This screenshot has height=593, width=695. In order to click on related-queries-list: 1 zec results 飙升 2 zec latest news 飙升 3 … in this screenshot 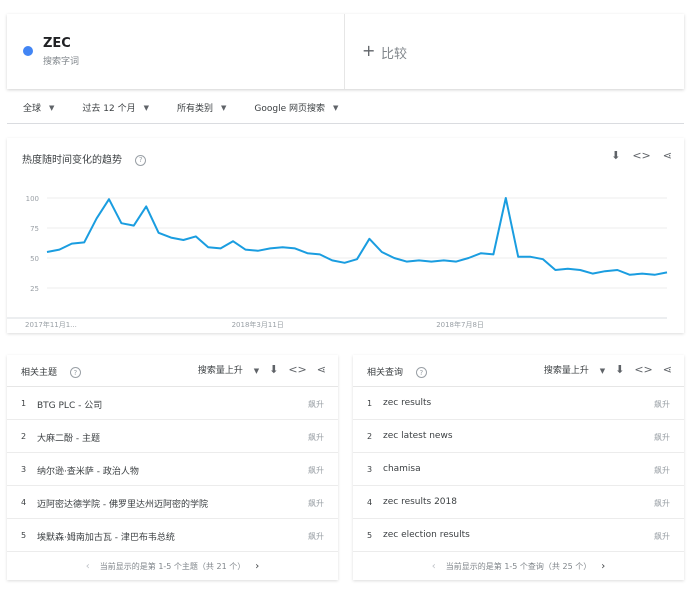, I will do `click(518, 469)`.